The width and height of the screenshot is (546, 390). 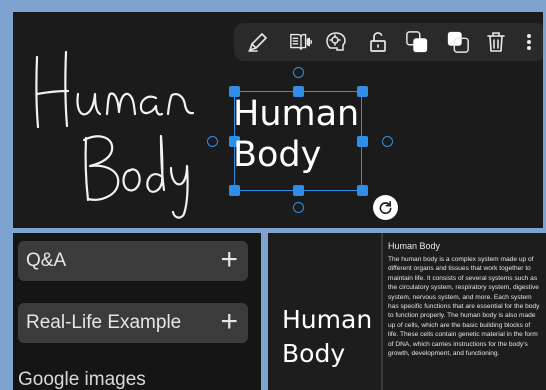 I want to click on bottom-resize-handle, so click(x=298, y=207).